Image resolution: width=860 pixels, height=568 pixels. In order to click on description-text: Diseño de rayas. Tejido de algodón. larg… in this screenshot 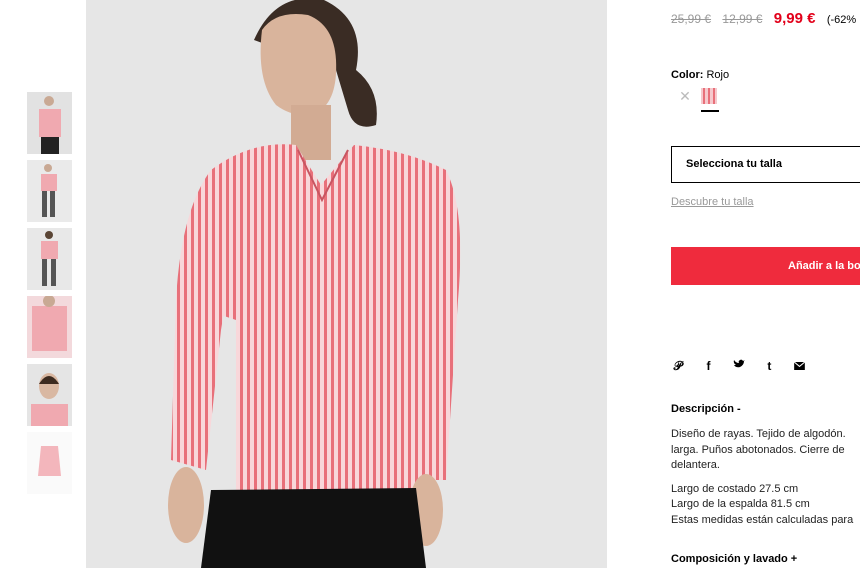, I will do `click(765, 477)`.